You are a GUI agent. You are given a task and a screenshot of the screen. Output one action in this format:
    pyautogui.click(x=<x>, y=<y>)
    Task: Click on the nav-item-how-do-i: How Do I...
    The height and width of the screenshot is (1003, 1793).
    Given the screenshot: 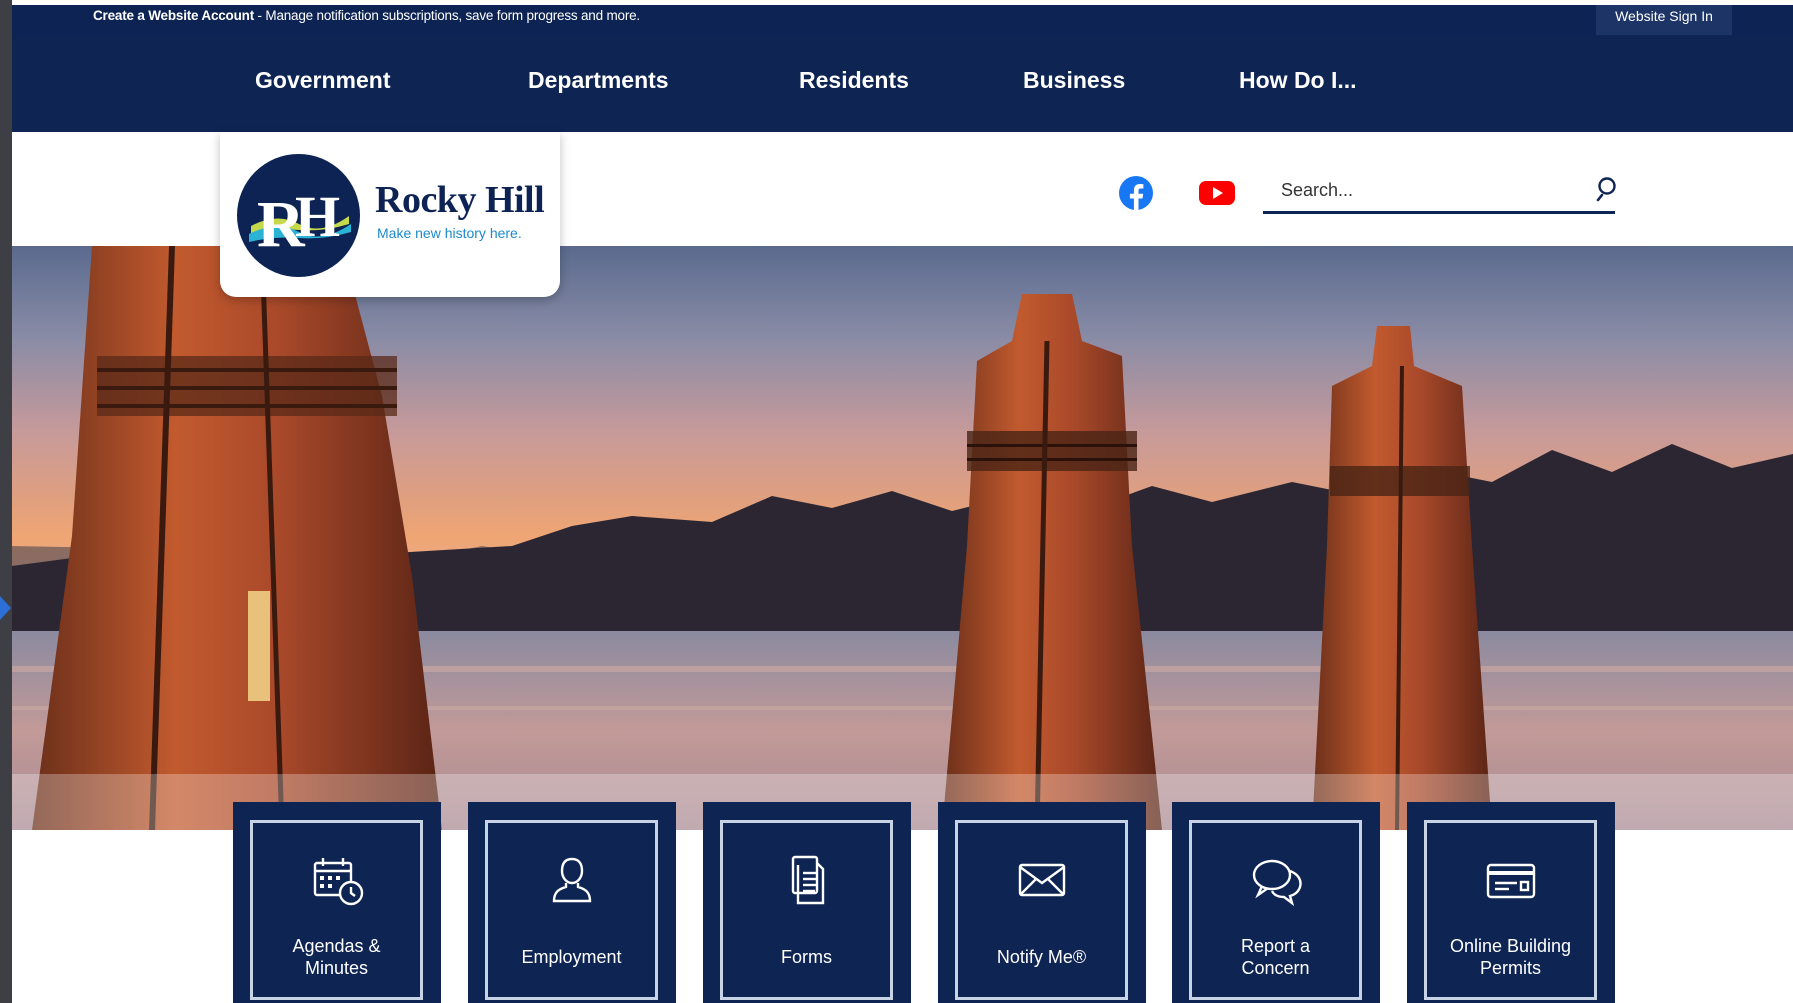 What is the action you would take?
    pyautogui.click(x=1298, y=80)
    